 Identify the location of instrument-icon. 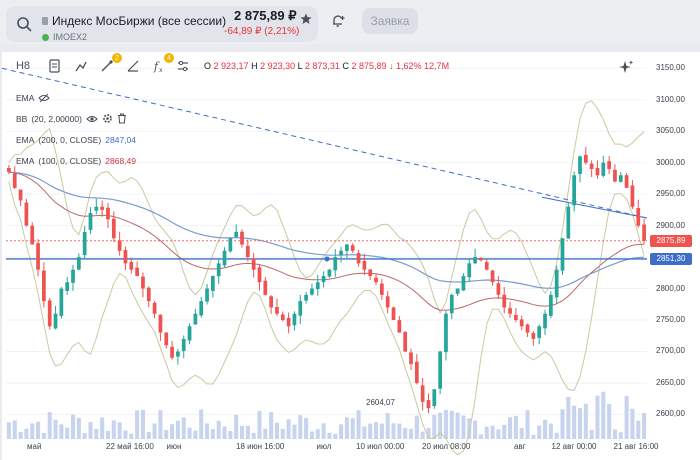
(45, 21).